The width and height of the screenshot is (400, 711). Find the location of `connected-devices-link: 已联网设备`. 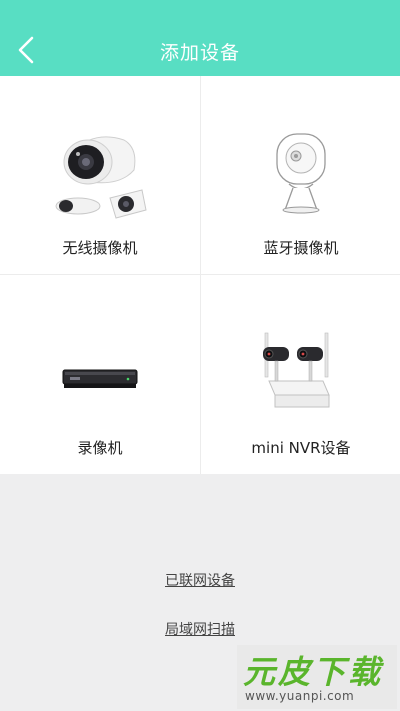

connected-devices-link: 已联网设备 is located at coordinates (200, 580).